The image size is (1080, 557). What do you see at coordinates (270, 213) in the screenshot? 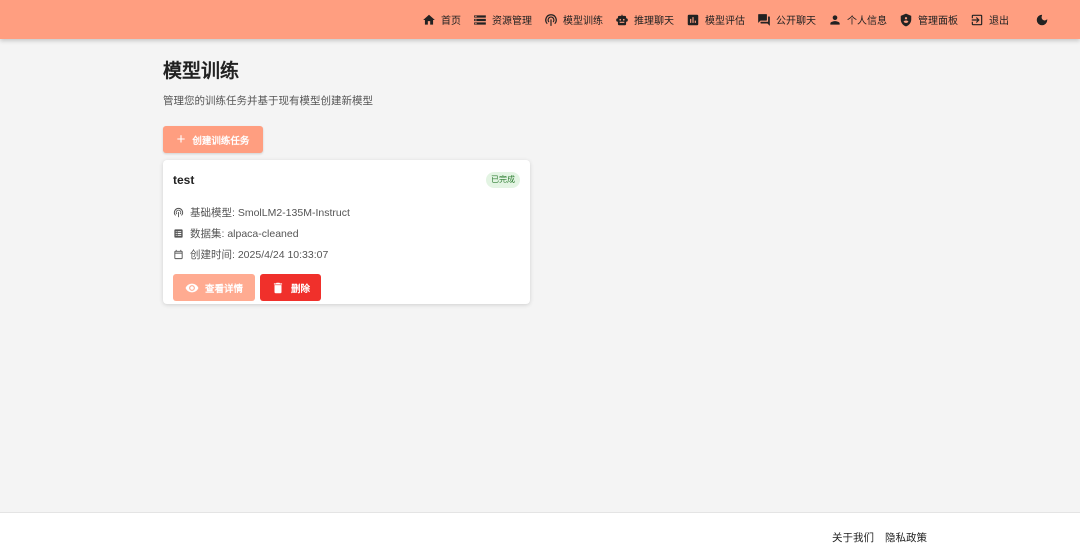
I see `base-model-text: 基础模型: SmolLM2-135M-Instruct` at bounding box center [270, 213].